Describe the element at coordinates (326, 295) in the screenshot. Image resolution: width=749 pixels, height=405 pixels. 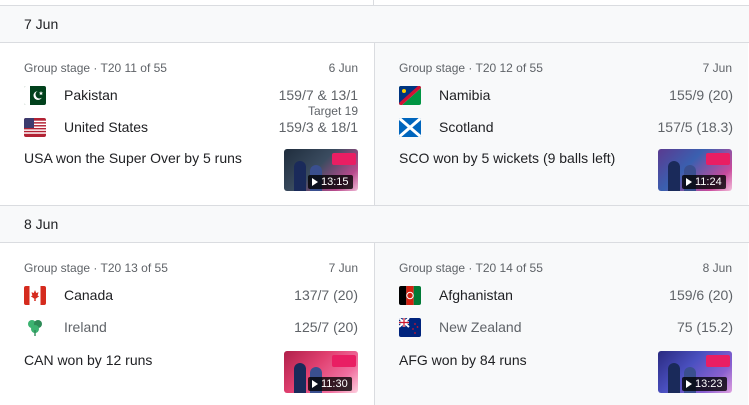
I see `team-score: 137/7 (20)` at that location.